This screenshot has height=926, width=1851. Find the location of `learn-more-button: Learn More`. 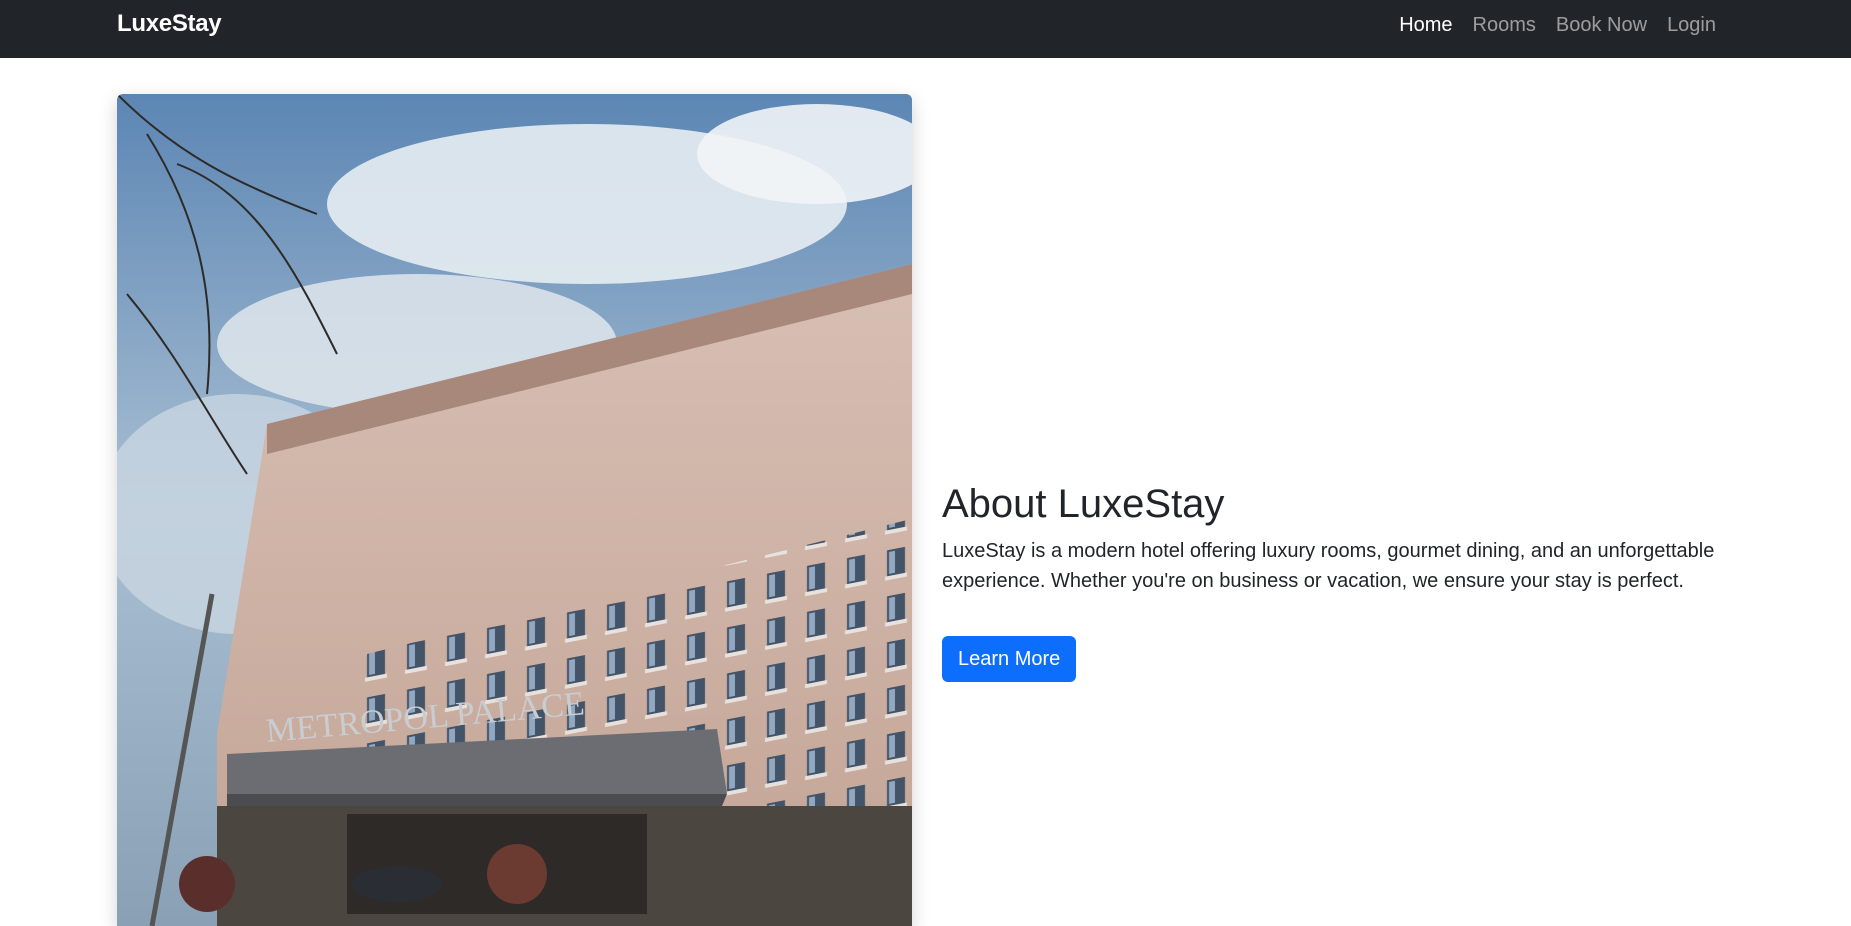

learn-more-button: Learn More is located at coordinates (1009, 659).